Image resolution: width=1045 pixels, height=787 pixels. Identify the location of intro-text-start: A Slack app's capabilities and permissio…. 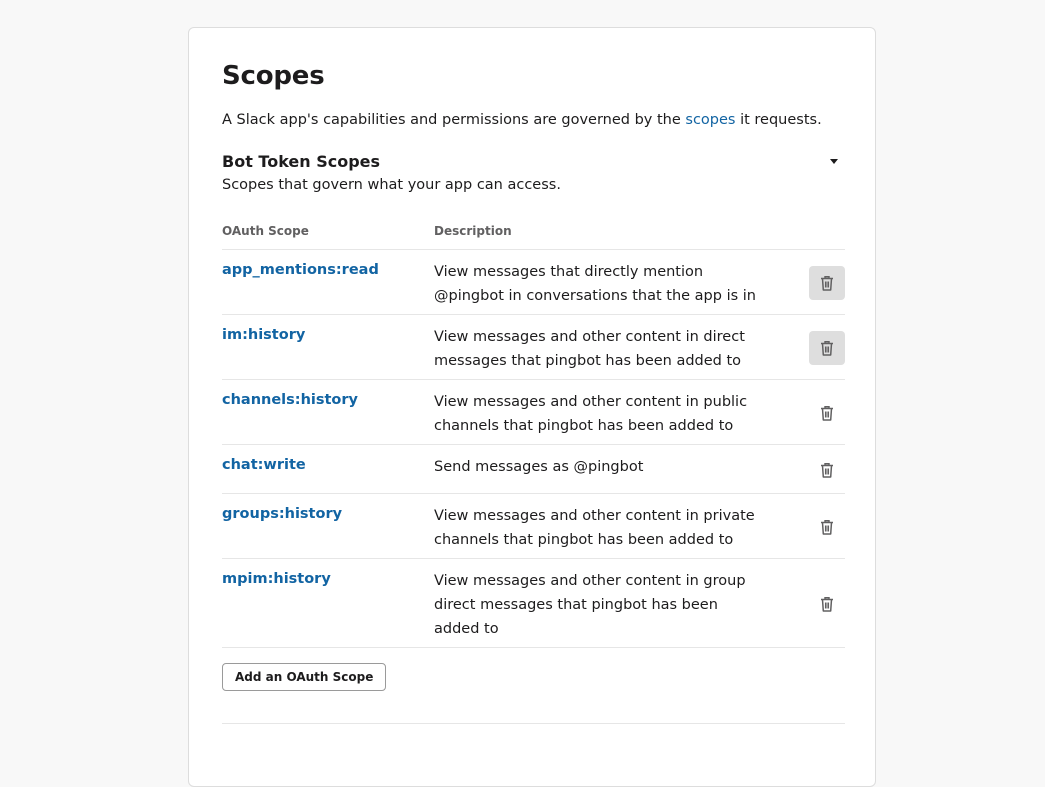
(454, 120).